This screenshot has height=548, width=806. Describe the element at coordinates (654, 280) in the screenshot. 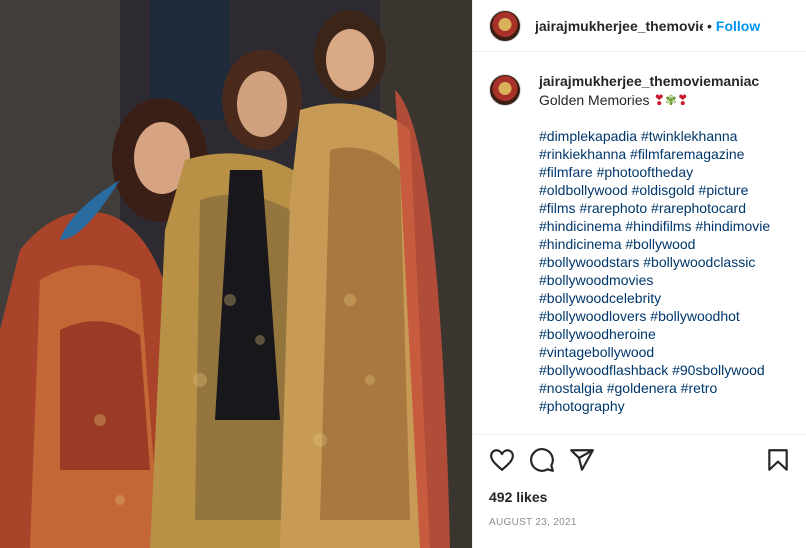

I see `hashtag-line: #bollywoodmovies` at that location.